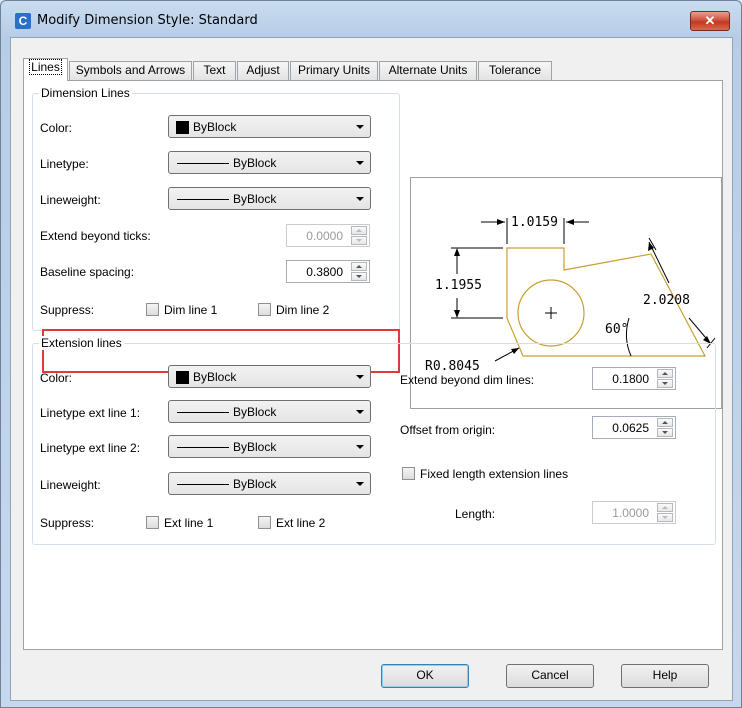 The image size is (742, 708). What do you see at coordinates (70, 200) in the screenshot?
I see `dim-lineweight-label: Lineweight:` at bounding box center [70, 200].